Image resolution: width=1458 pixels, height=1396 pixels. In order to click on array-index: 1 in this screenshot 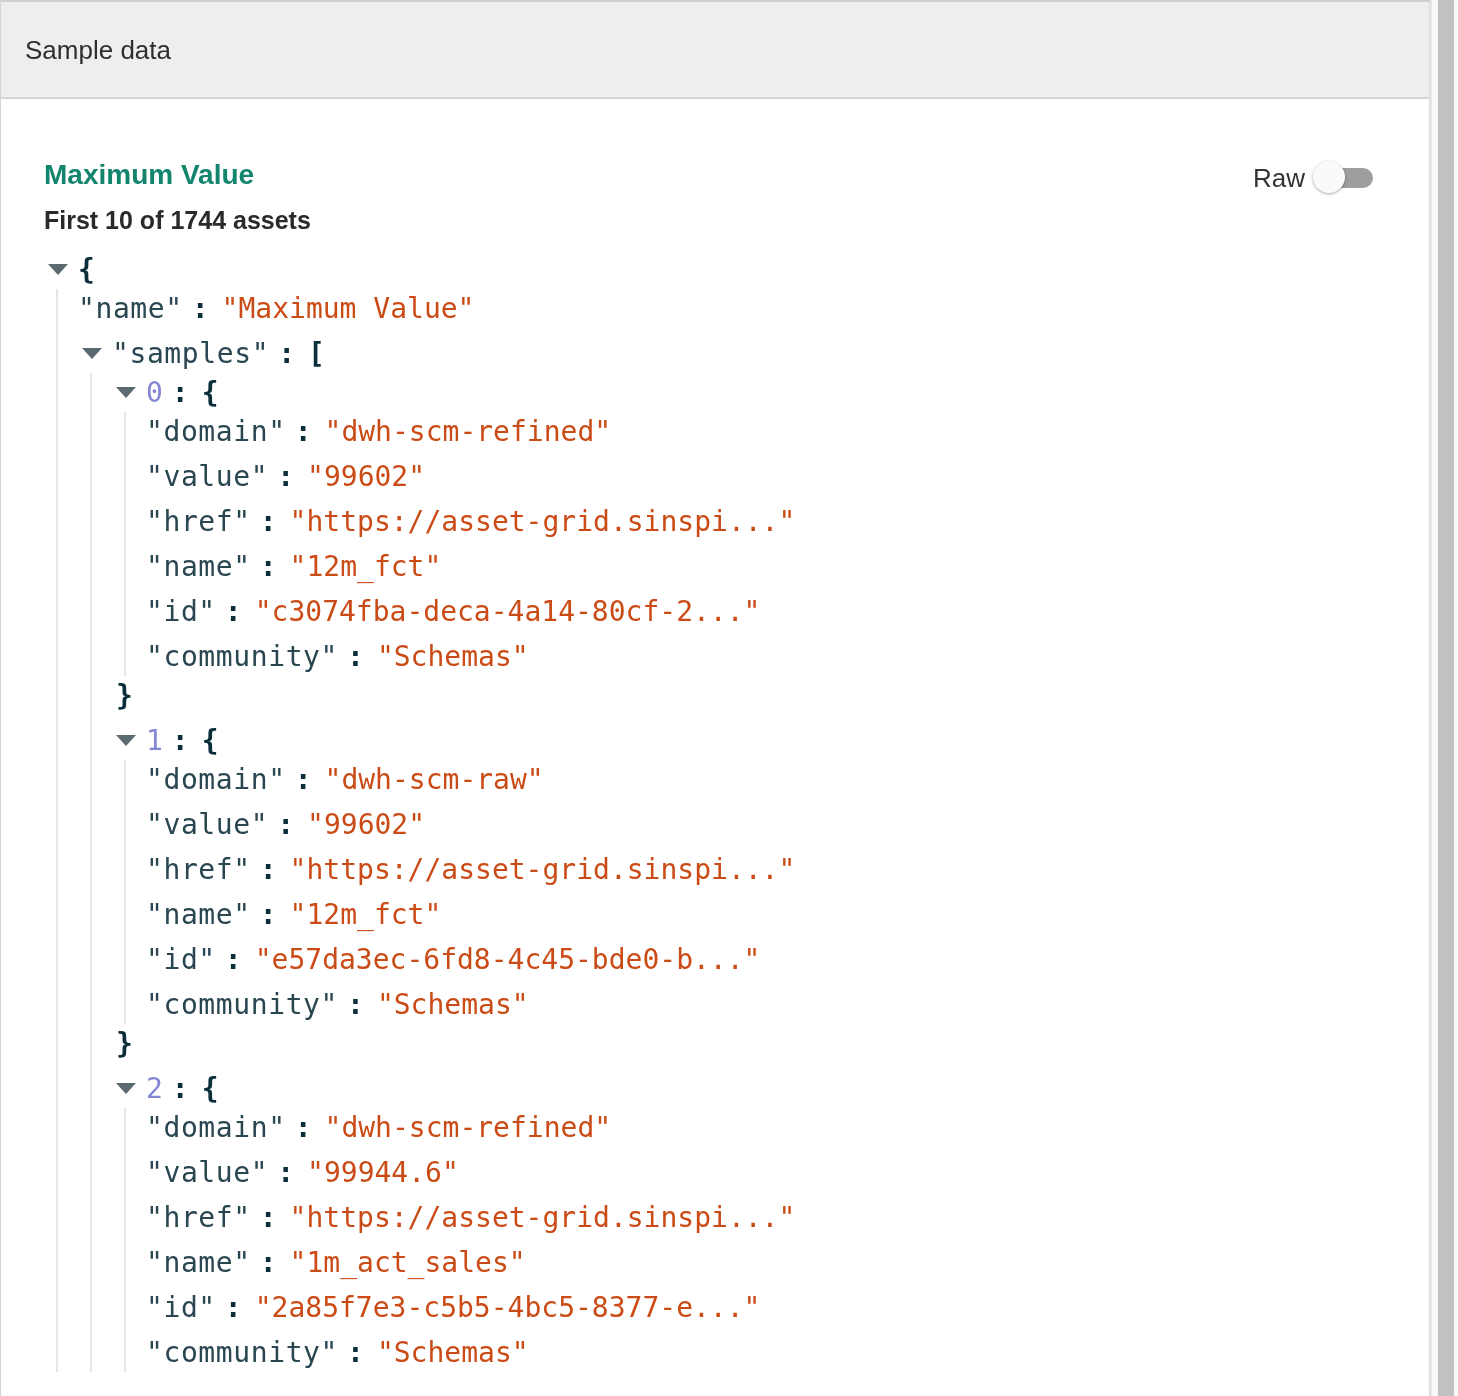, I will do `click(154, 741)`.